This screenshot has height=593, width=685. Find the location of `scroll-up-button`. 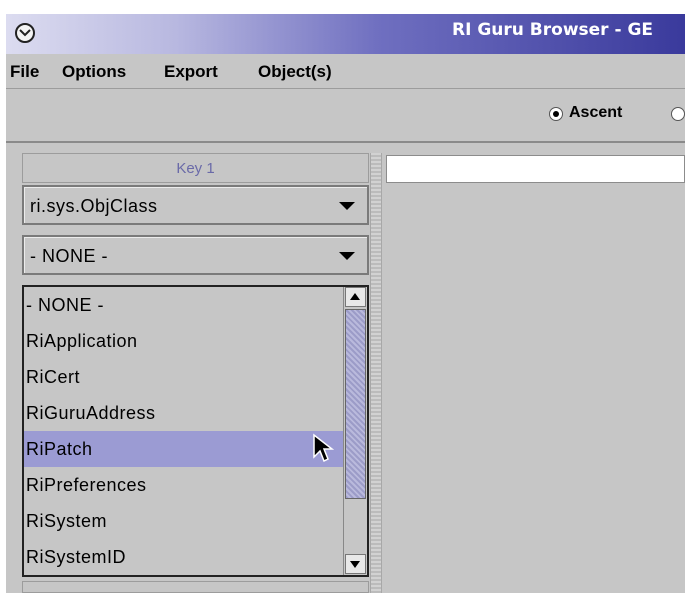

scroll-up-button is located at coordinates (355, 297).